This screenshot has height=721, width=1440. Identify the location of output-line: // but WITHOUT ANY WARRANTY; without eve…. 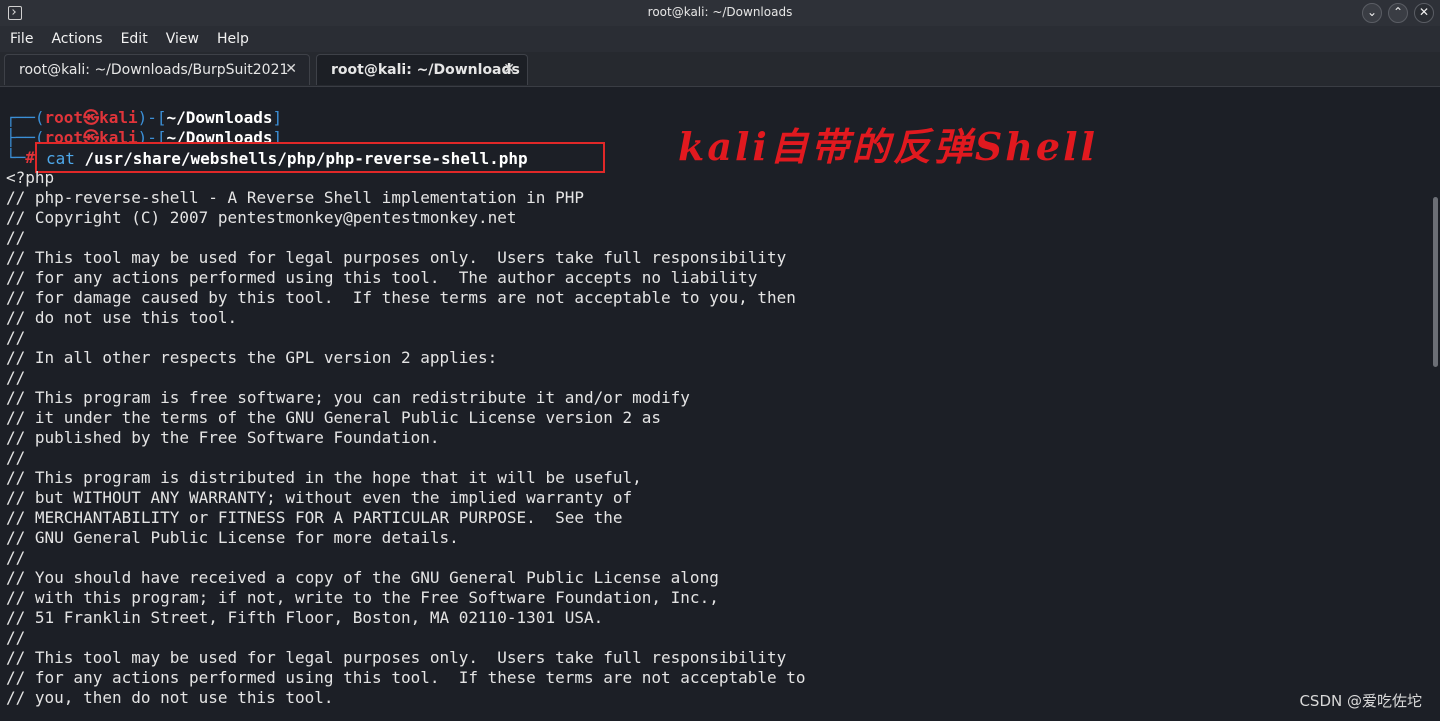
(319, 497).